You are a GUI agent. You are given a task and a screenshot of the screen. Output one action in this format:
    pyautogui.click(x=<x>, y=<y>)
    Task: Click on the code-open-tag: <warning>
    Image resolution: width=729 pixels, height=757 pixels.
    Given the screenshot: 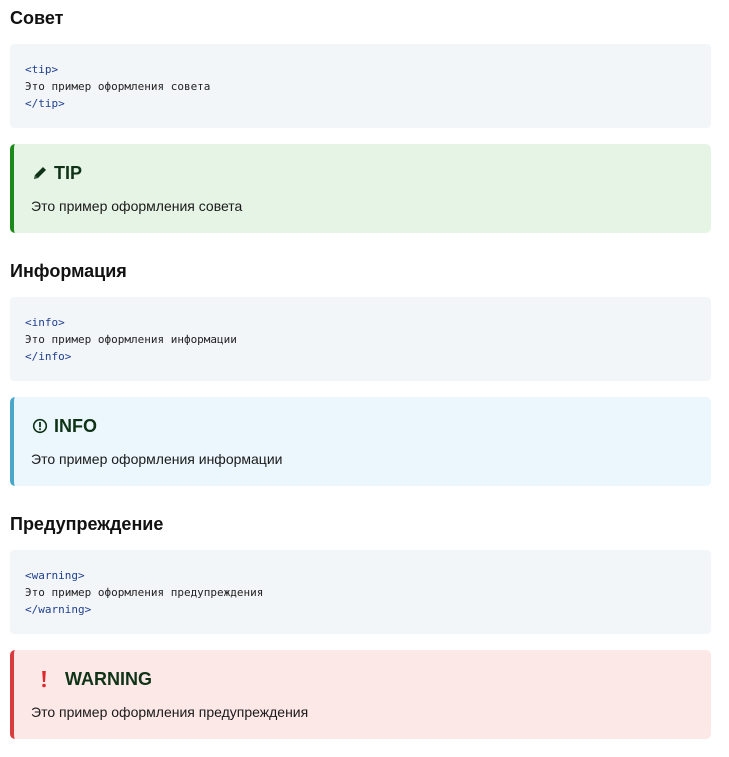 What is the action you would take?
    pyautogui.click(x=55, y=575)
    